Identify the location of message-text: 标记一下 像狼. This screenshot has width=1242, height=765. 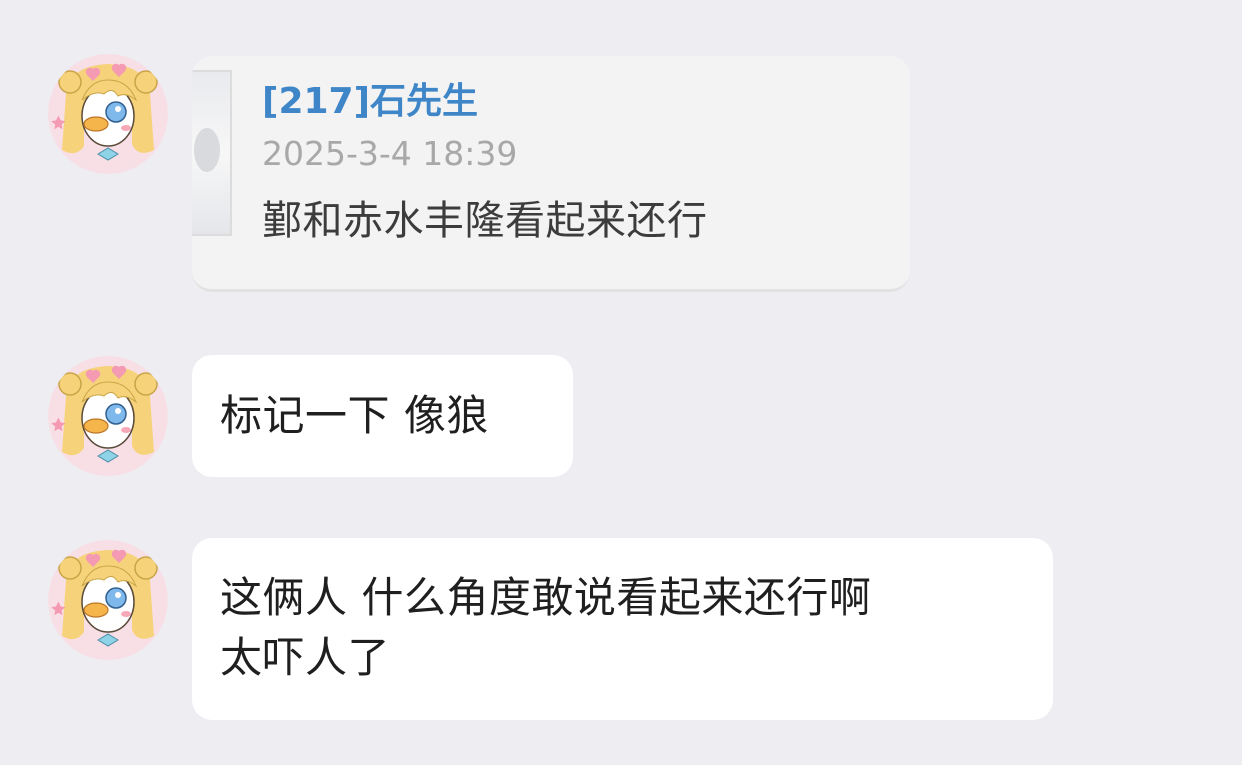
(354, 415).